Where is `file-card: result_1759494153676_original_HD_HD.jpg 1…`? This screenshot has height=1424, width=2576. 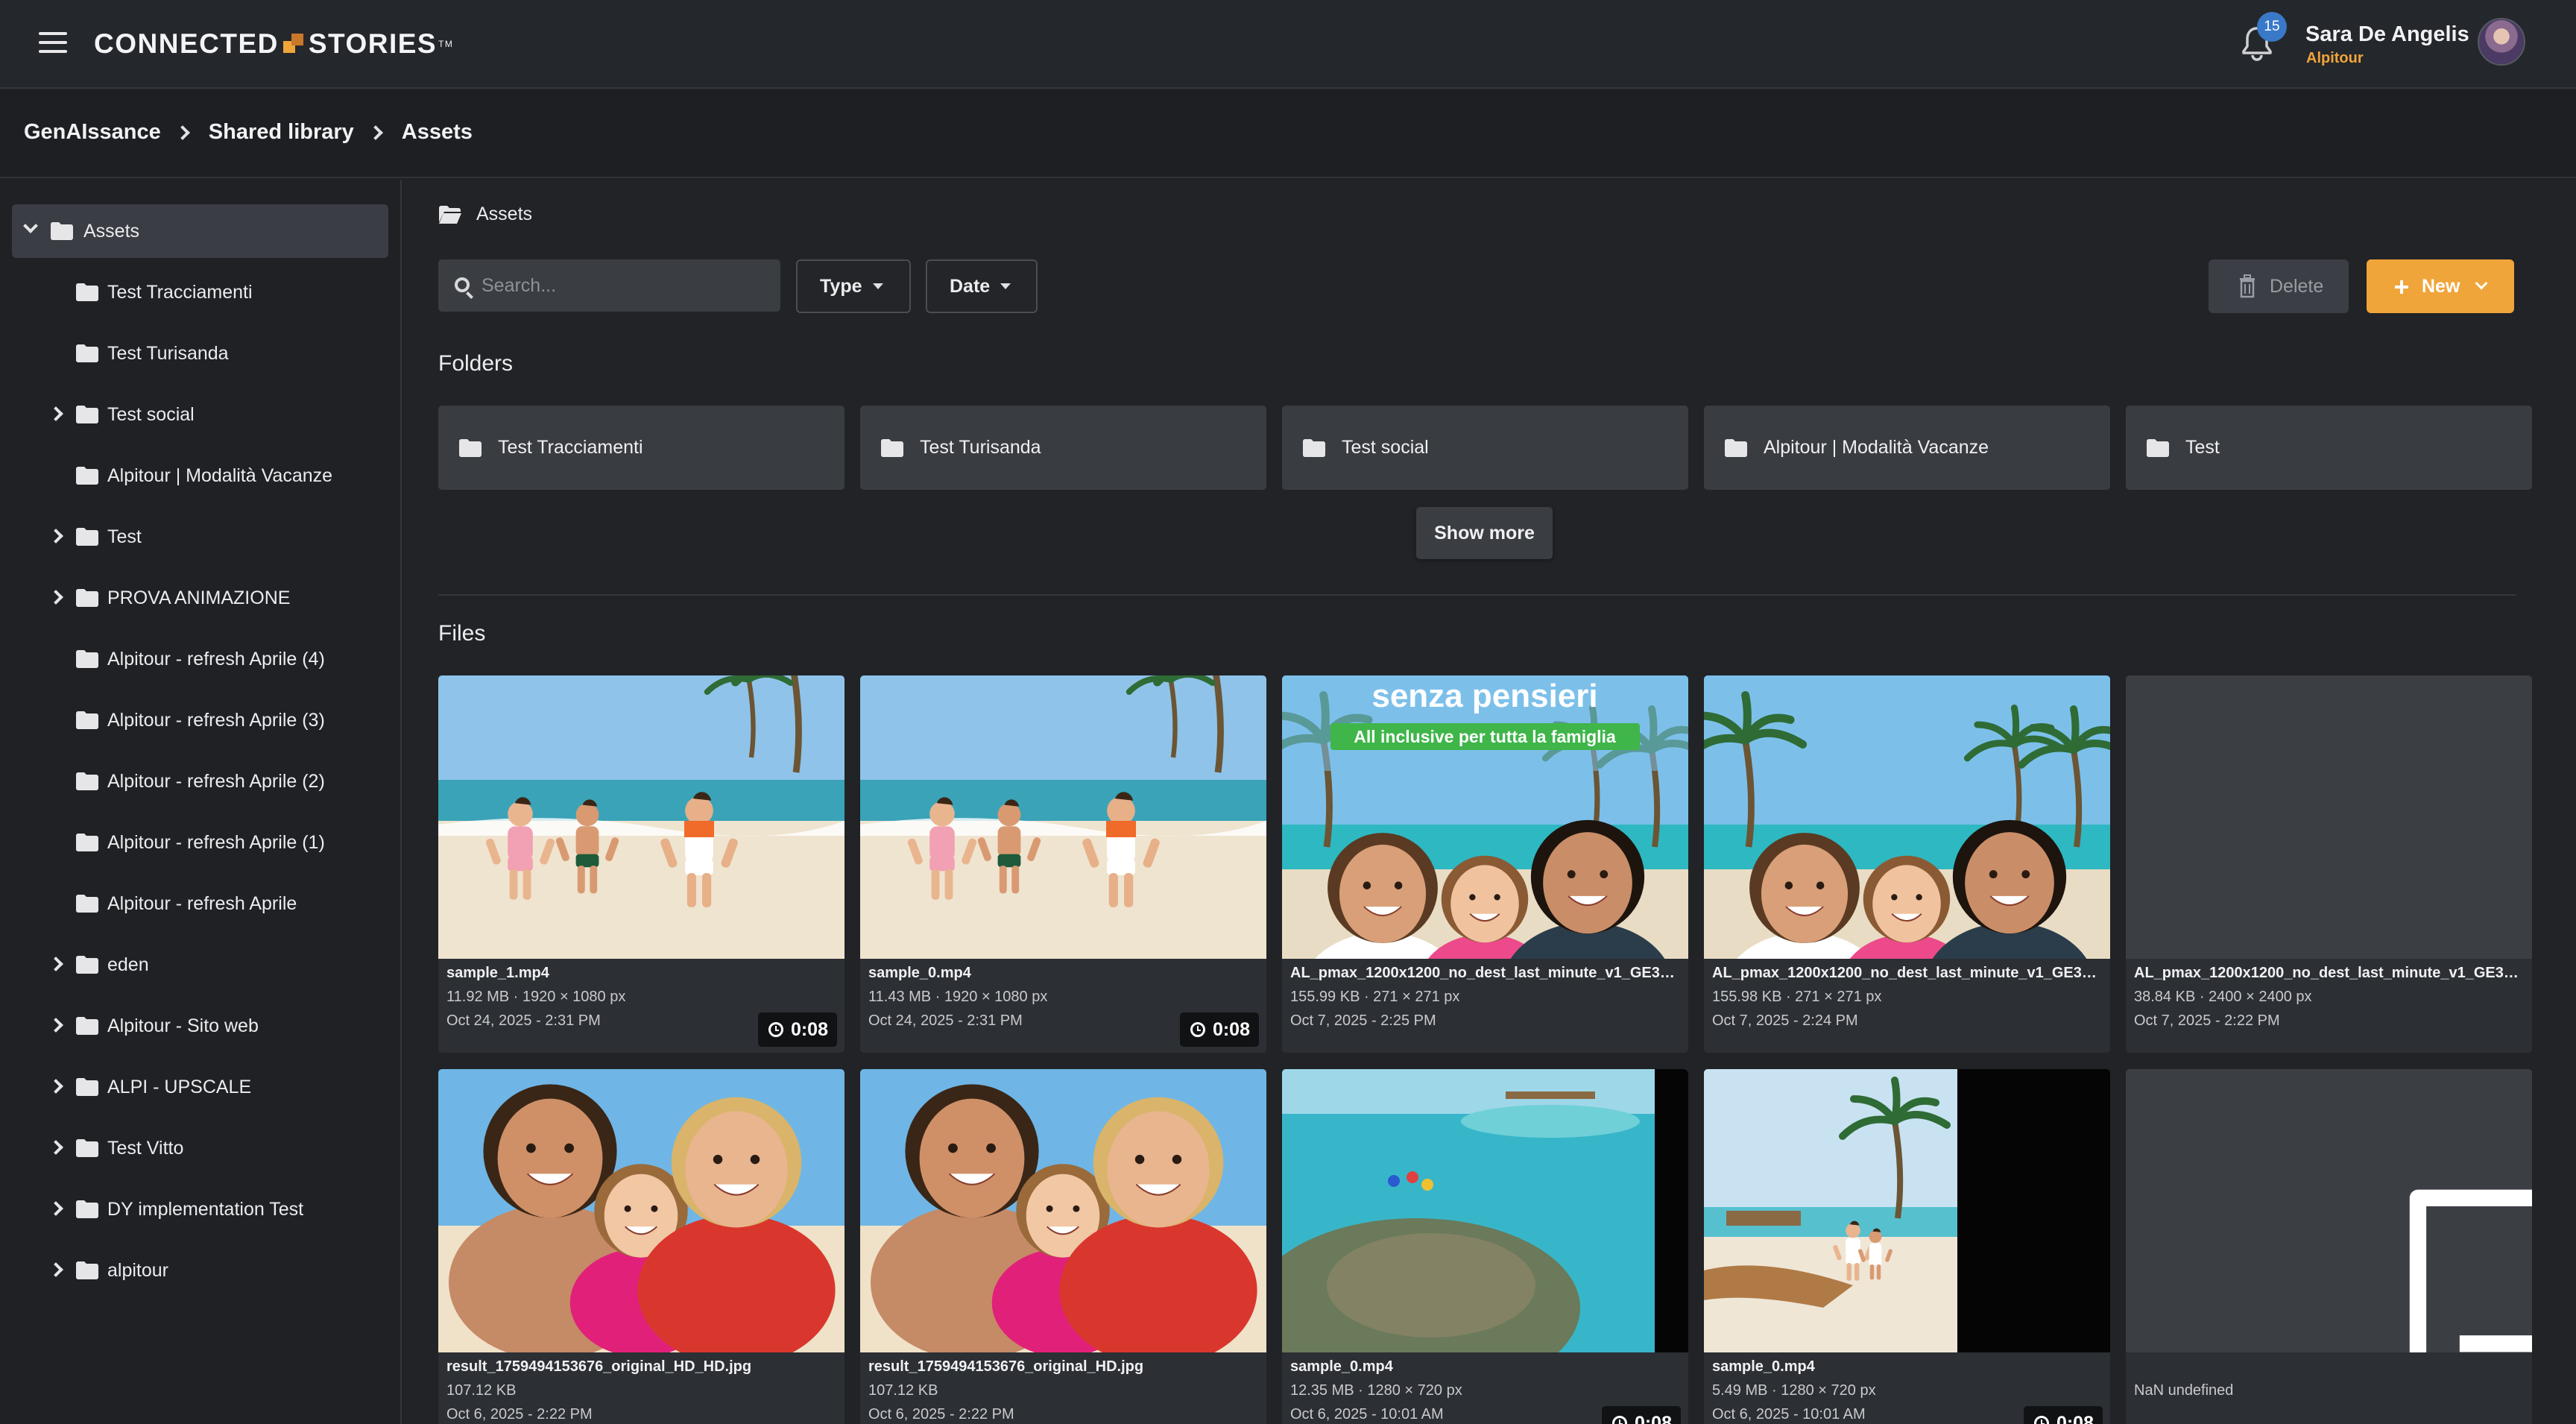
file-card: result_1759494153676_original_HD_HD.jpg 1… is located at coordinates (641, 1246).